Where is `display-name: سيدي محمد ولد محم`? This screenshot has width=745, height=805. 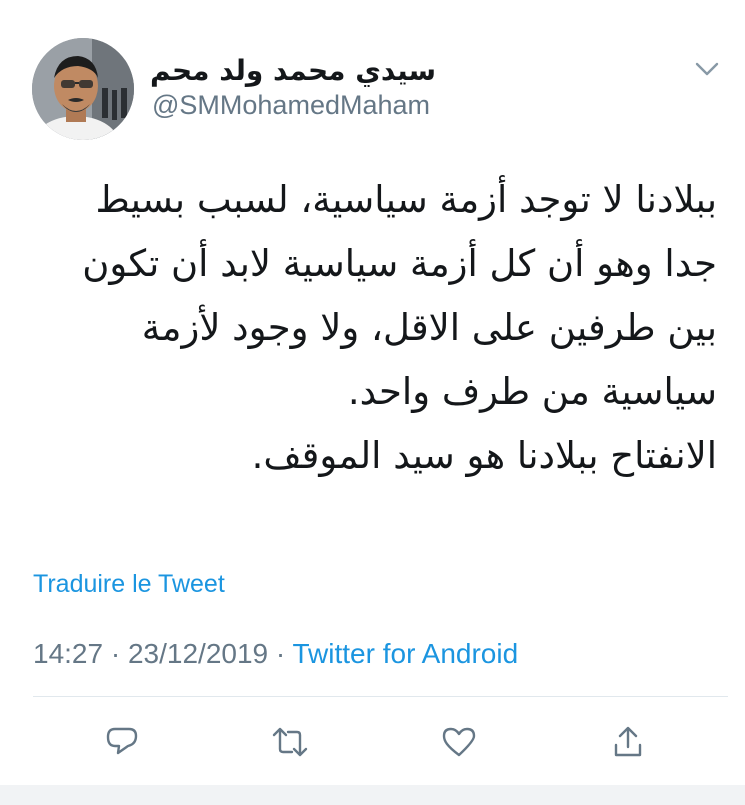 display-name: سيدي محمد ولد محم is located at coordinates (293, 71).